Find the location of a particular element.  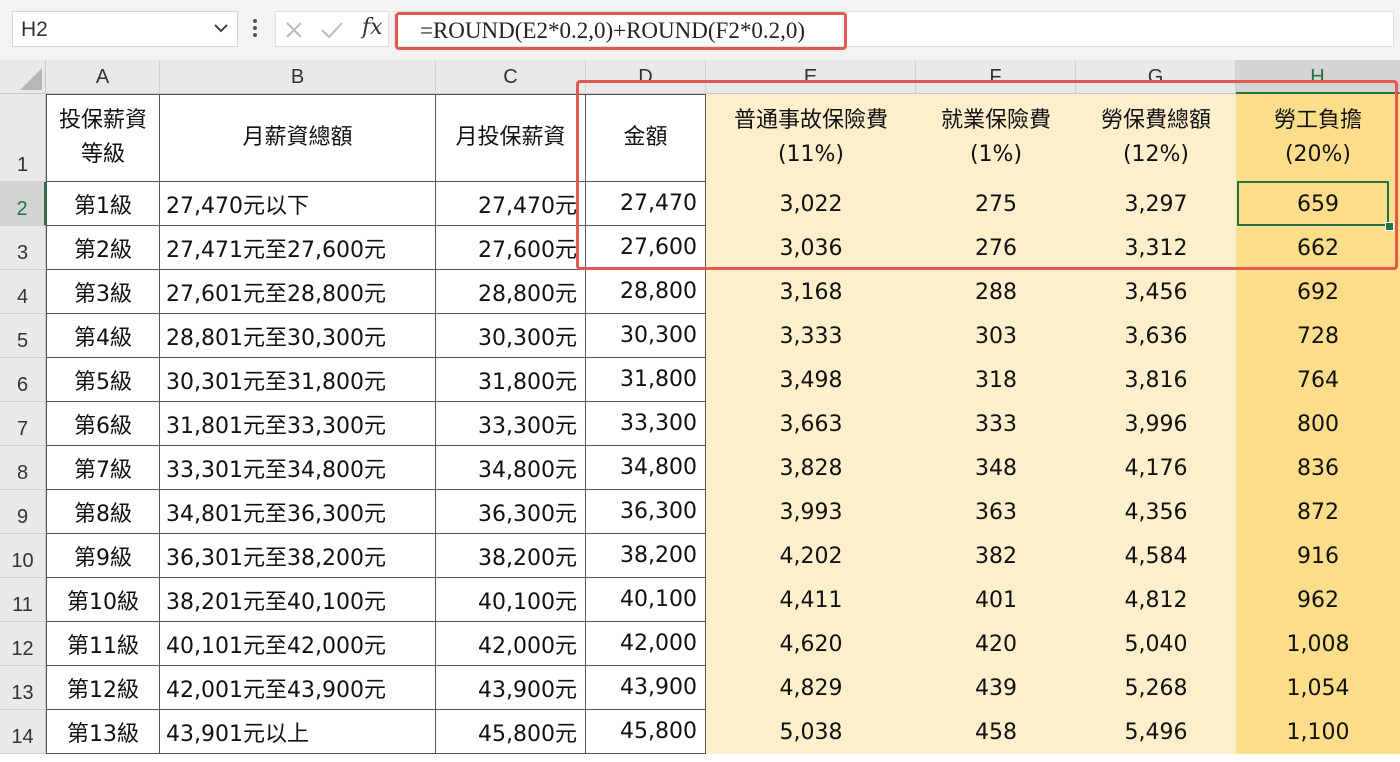

data-cell-e11: 4,411 is located at coordinates (811, 600).